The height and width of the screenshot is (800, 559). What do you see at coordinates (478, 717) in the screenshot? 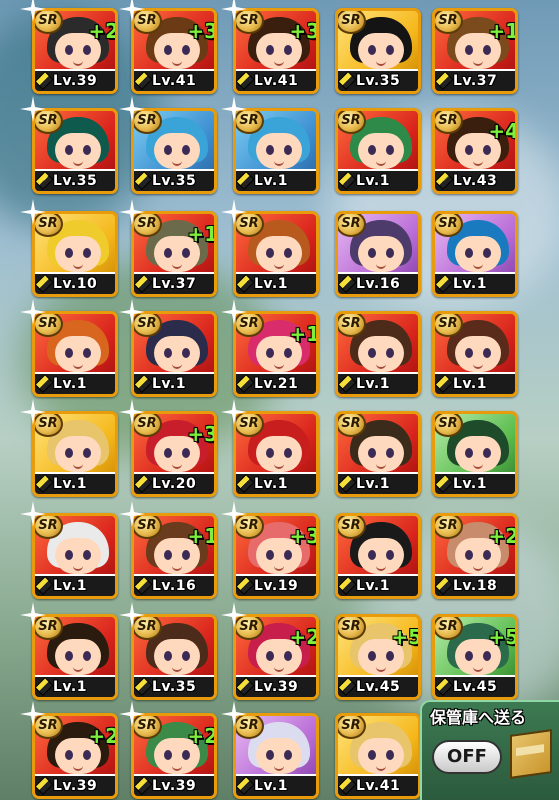
I see `storage-label: 保管庫へ送る` at bounding box center [478, 717].